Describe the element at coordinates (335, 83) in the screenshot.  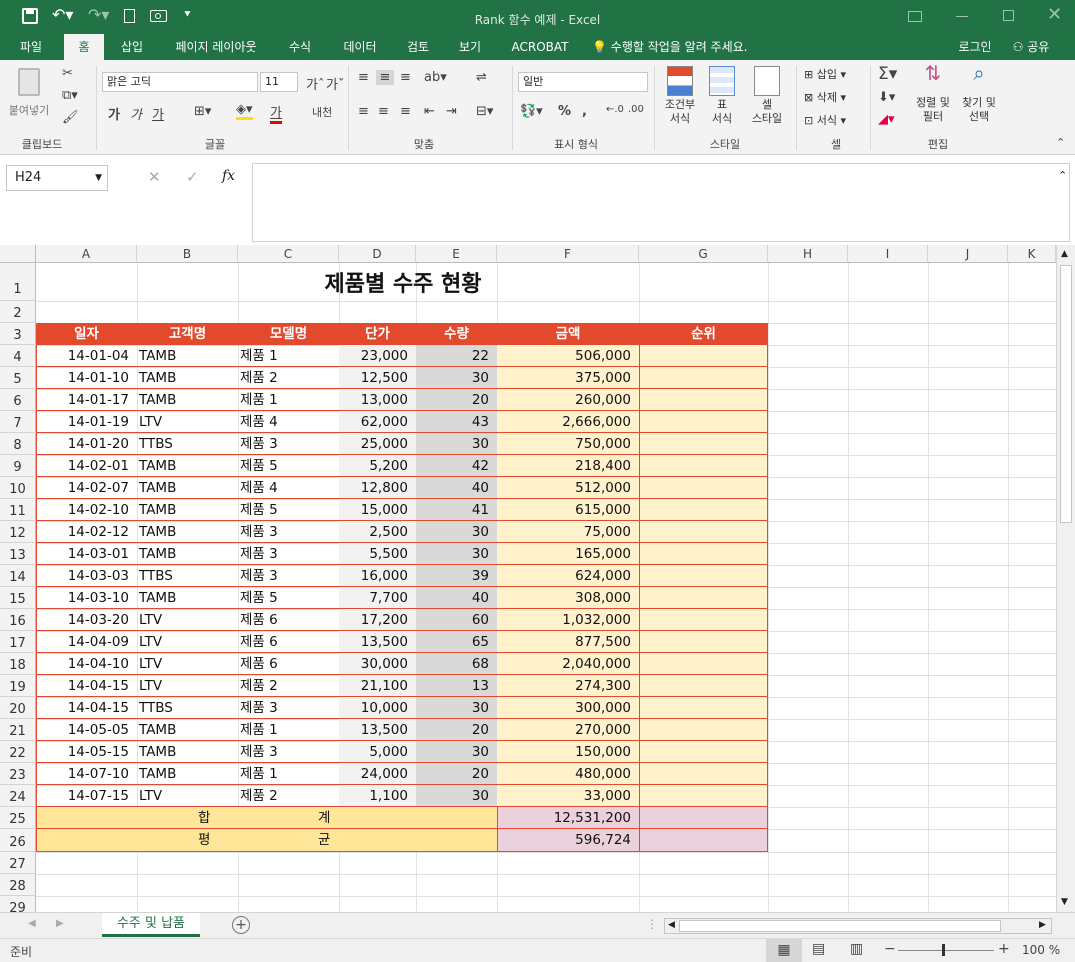
I see `font-shrink-icon: 가ˇ` at that location.